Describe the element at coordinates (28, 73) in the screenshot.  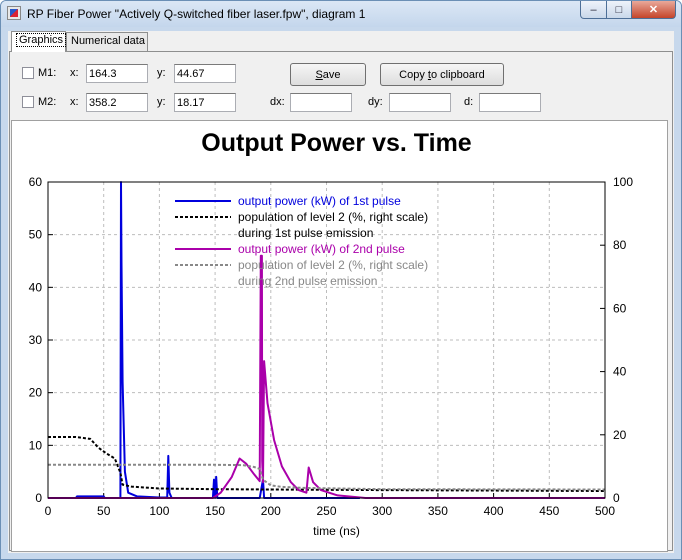
I see `m1-checkbox` at that location.